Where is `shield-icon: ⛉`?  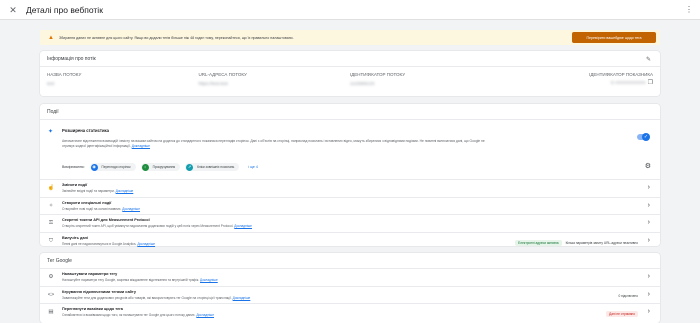
shield-icon: ⛉ is located at coordinates (51, 240).